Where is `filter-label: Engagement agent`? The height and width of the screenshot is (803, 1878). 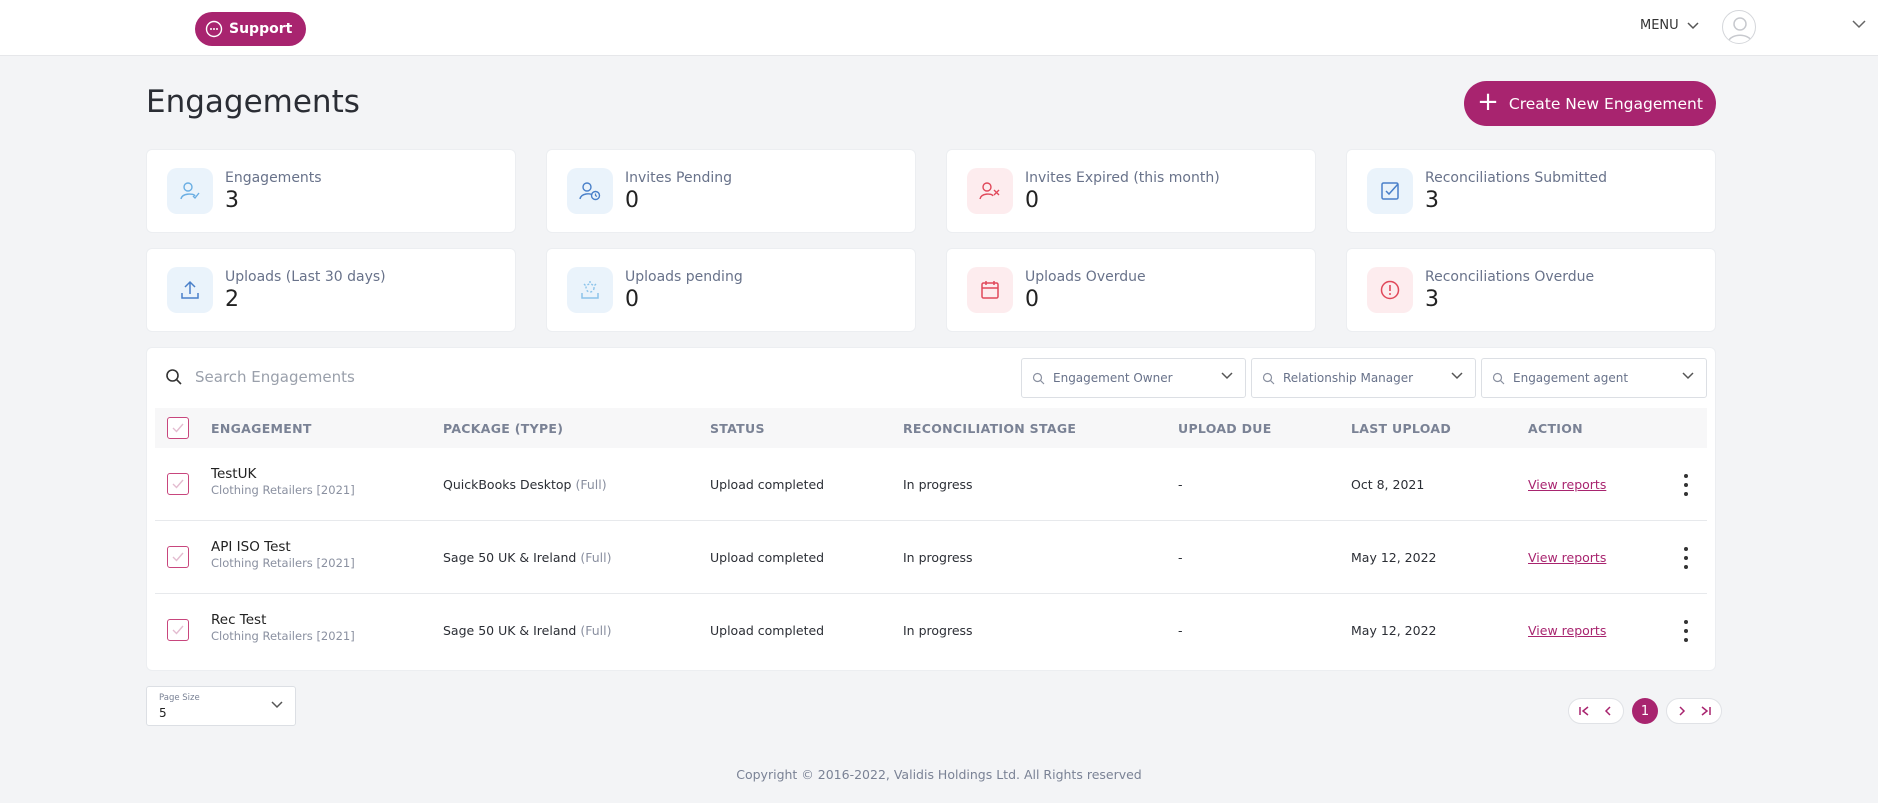 filter-label: Engagement agent is located at coordinates (1571, 378).